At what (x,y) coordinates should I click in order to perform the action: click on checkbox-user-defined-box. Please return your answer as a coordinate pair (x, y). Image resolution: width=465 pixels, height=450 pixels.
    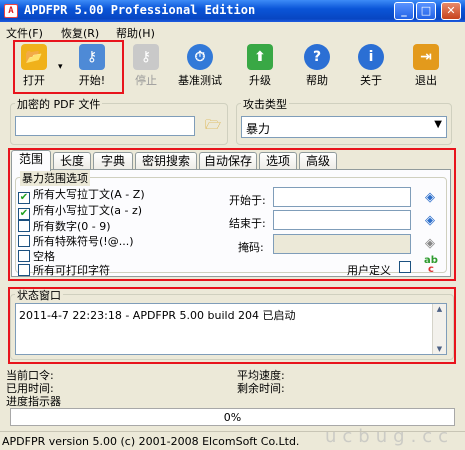
    Looking at the image, I should click on (405, 267).